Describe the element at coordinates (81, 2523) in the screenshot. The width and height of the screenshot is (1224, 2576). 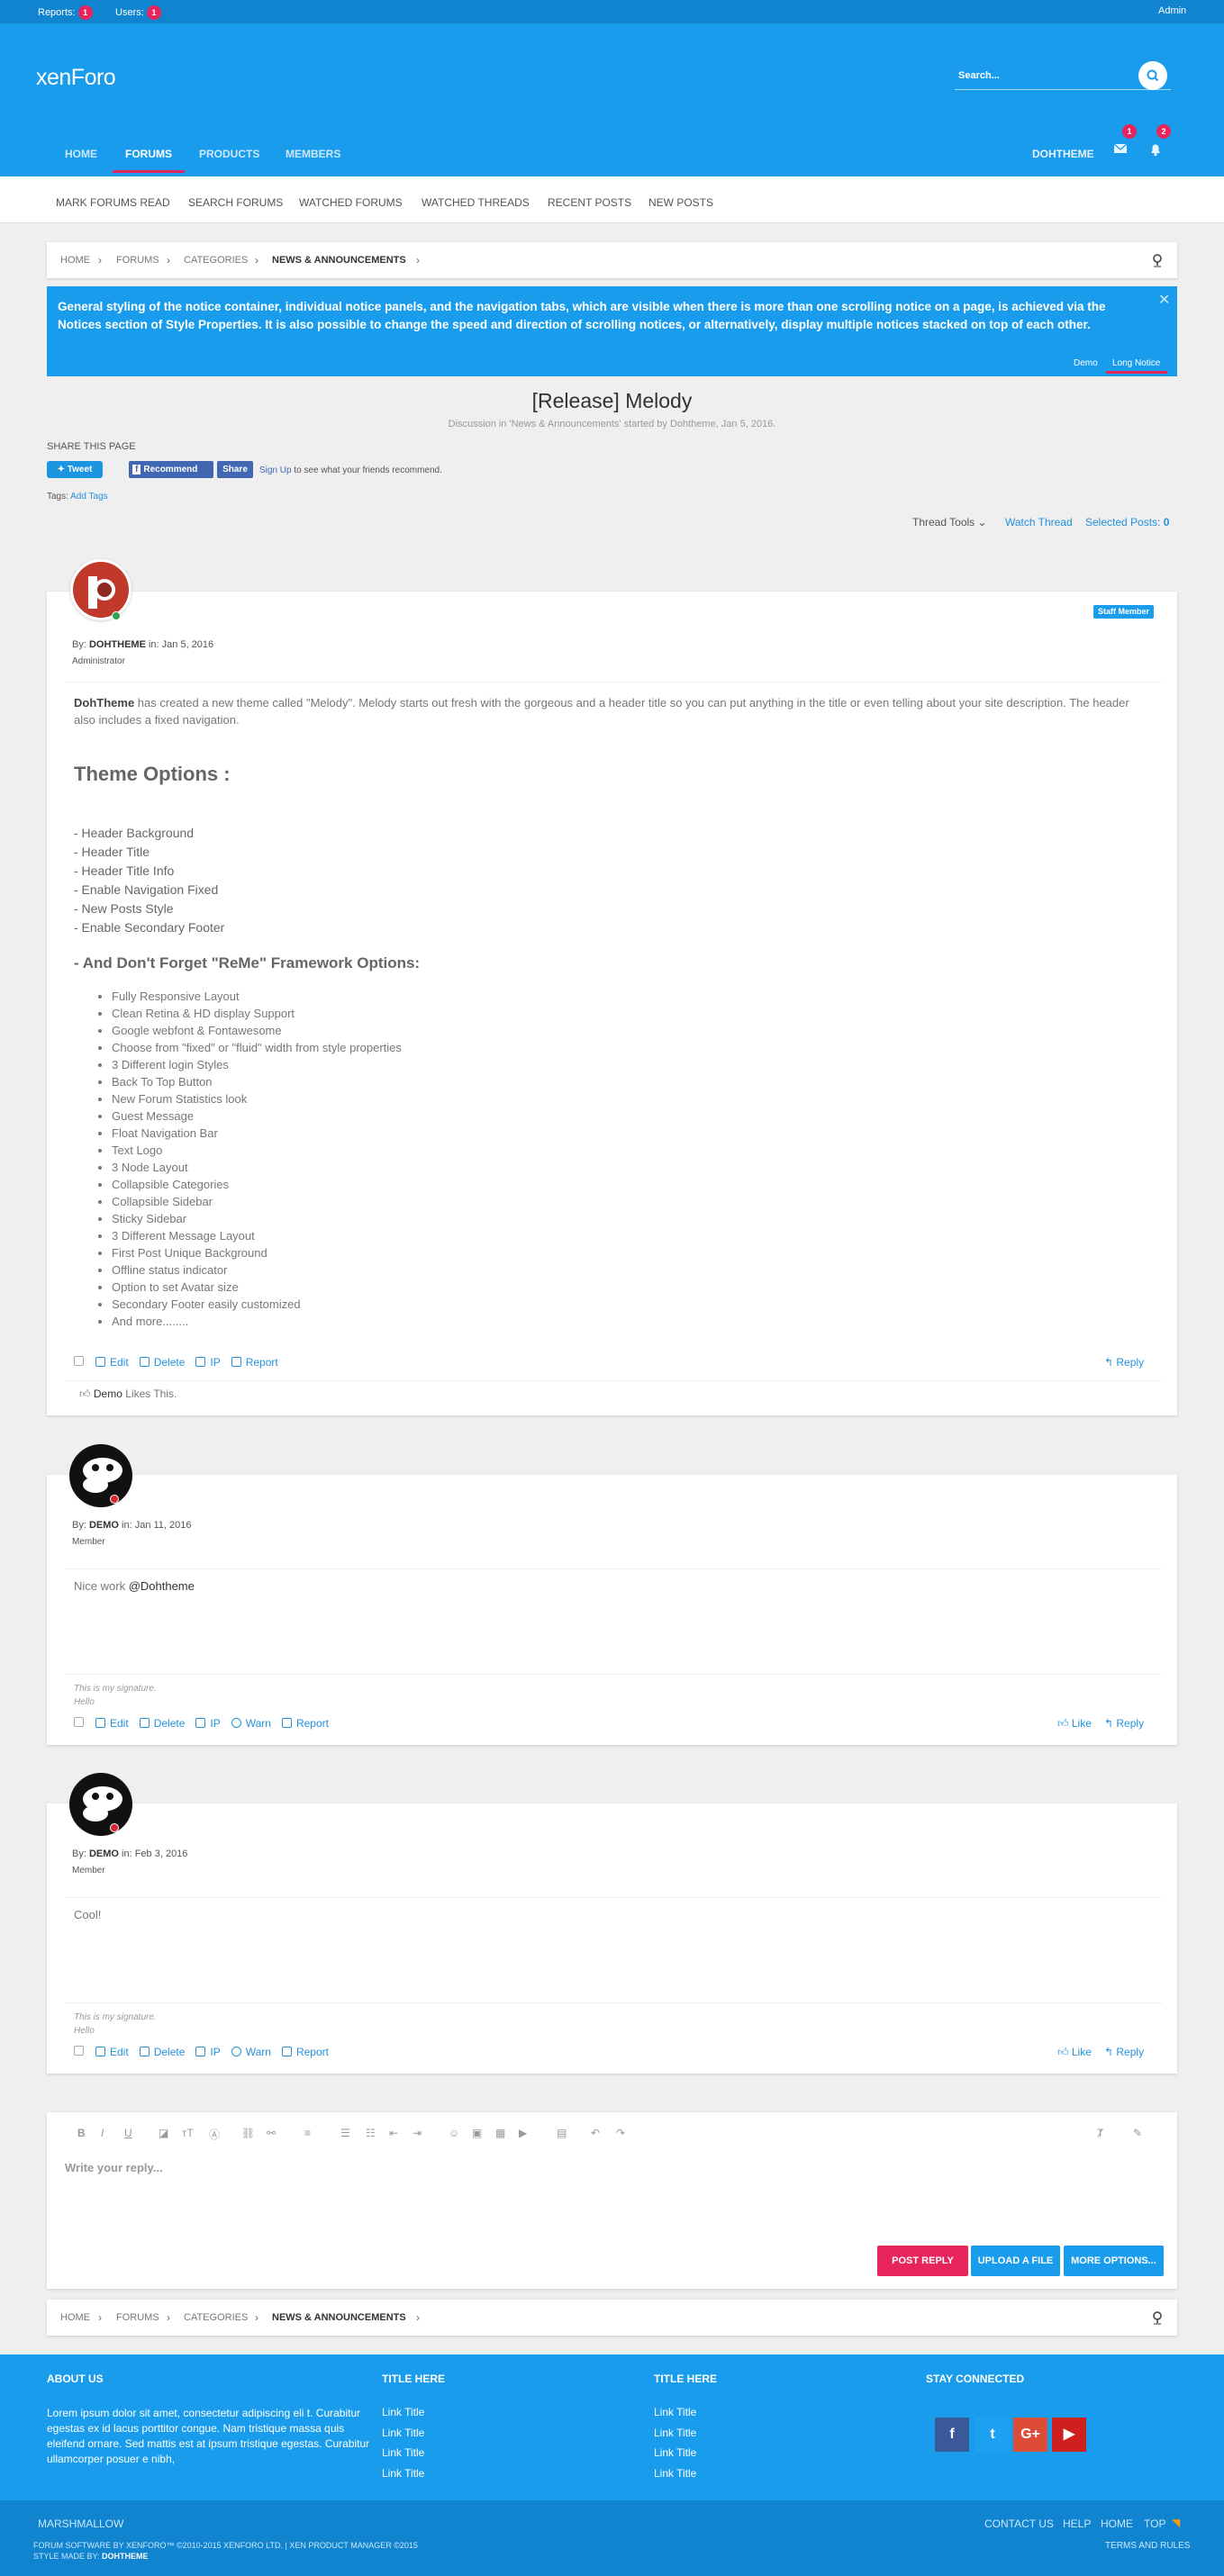
I see `style-name: MARSHMALLOW` at that location.